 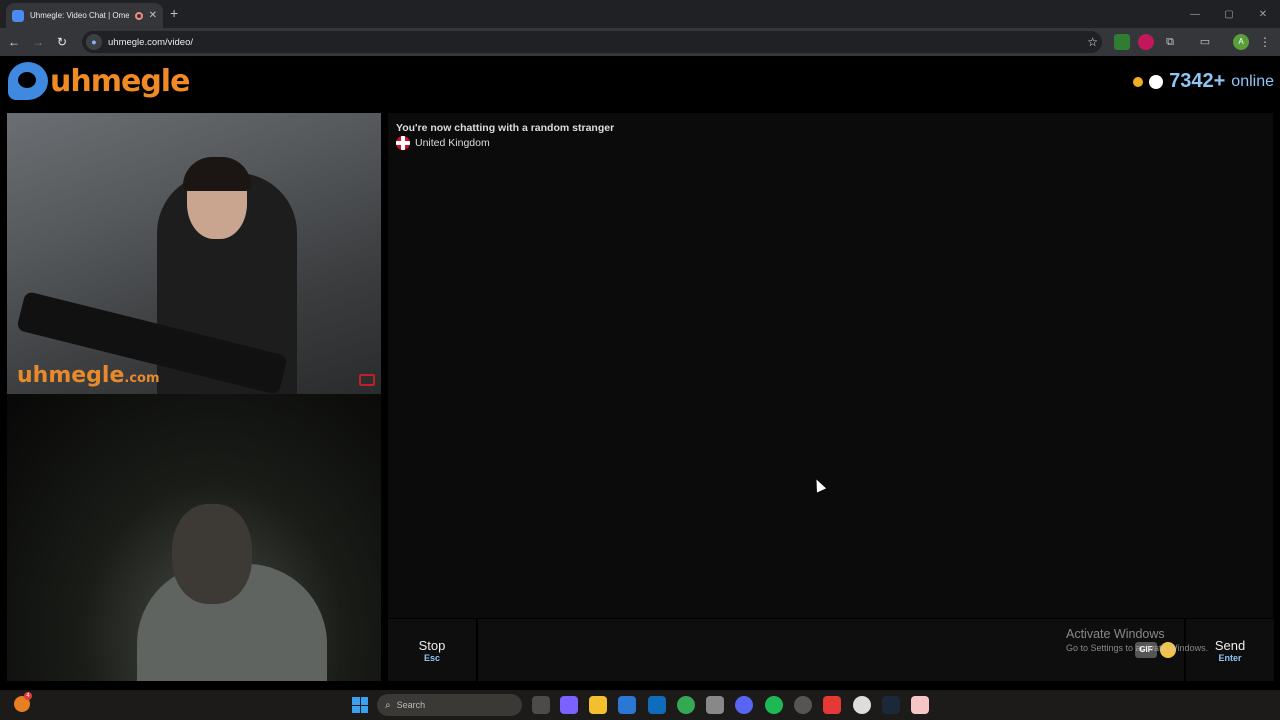 I want to click on menu-kebab-icon: ⋮, so click(x=1265, y=42).